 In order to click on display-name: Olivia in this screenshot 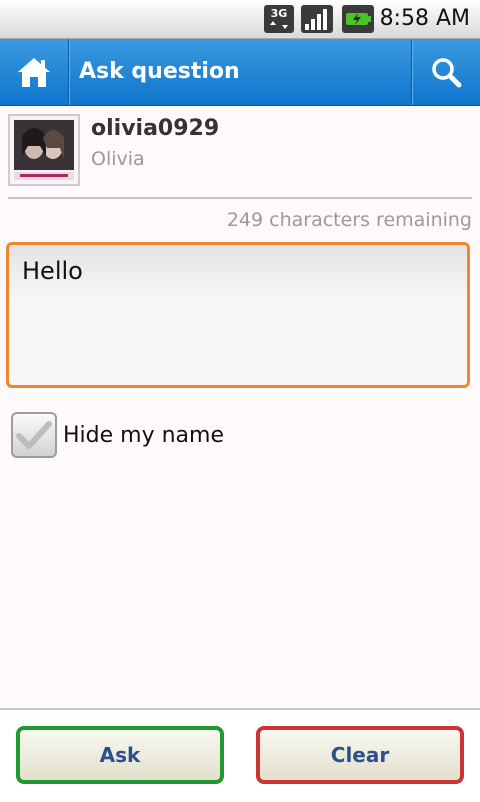, I will do `click(118, 159)`.